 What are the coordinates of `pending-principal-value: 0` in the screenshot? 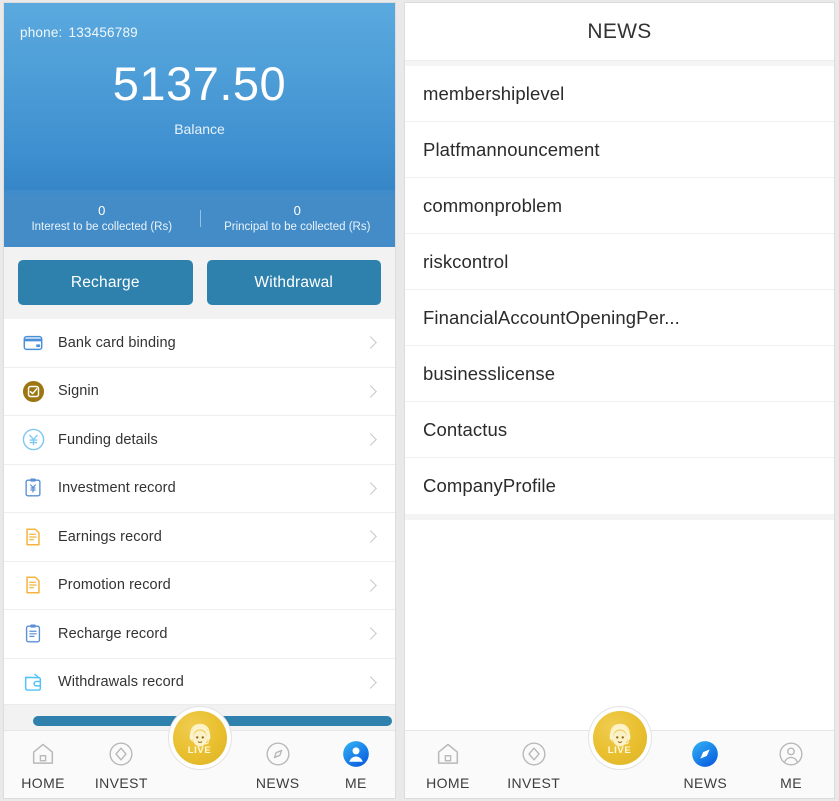 It's located at (297, 210).